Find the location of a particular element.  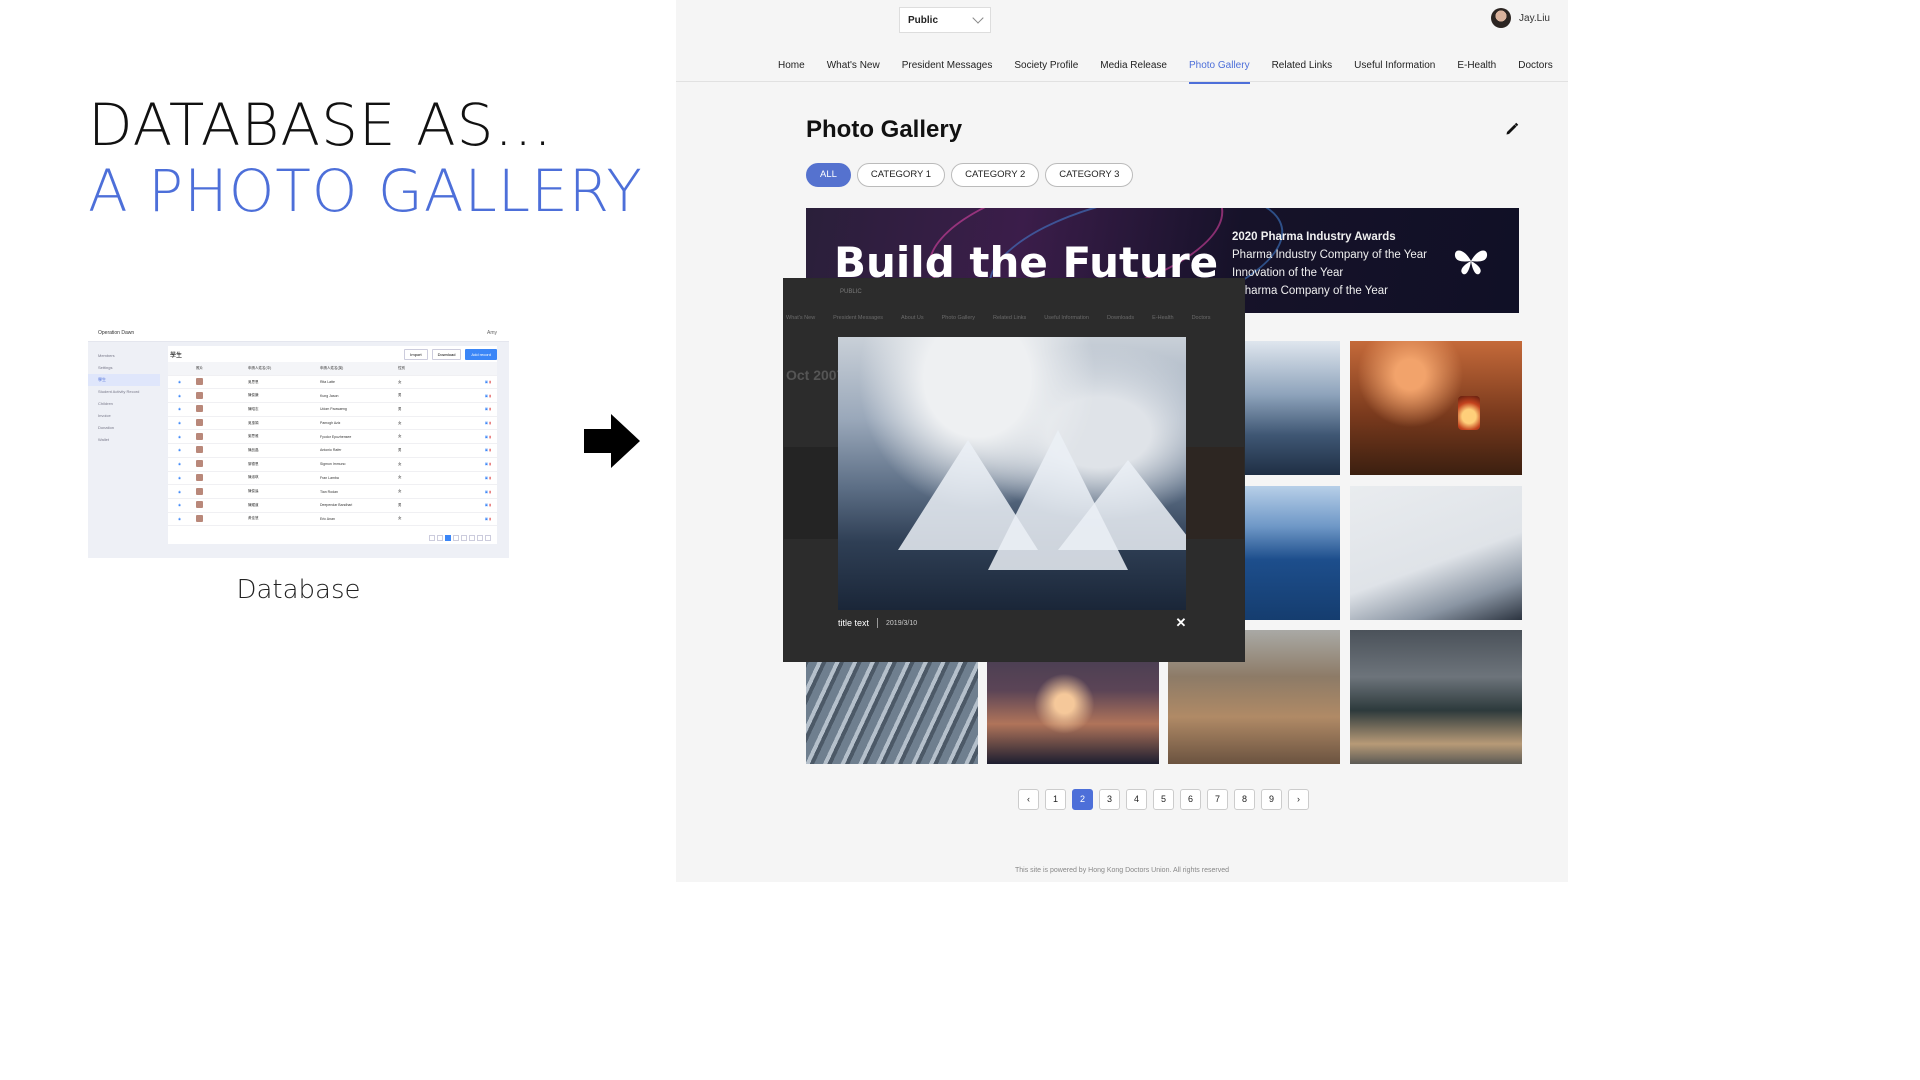

db-pagination is located at coordinates (460, 538).